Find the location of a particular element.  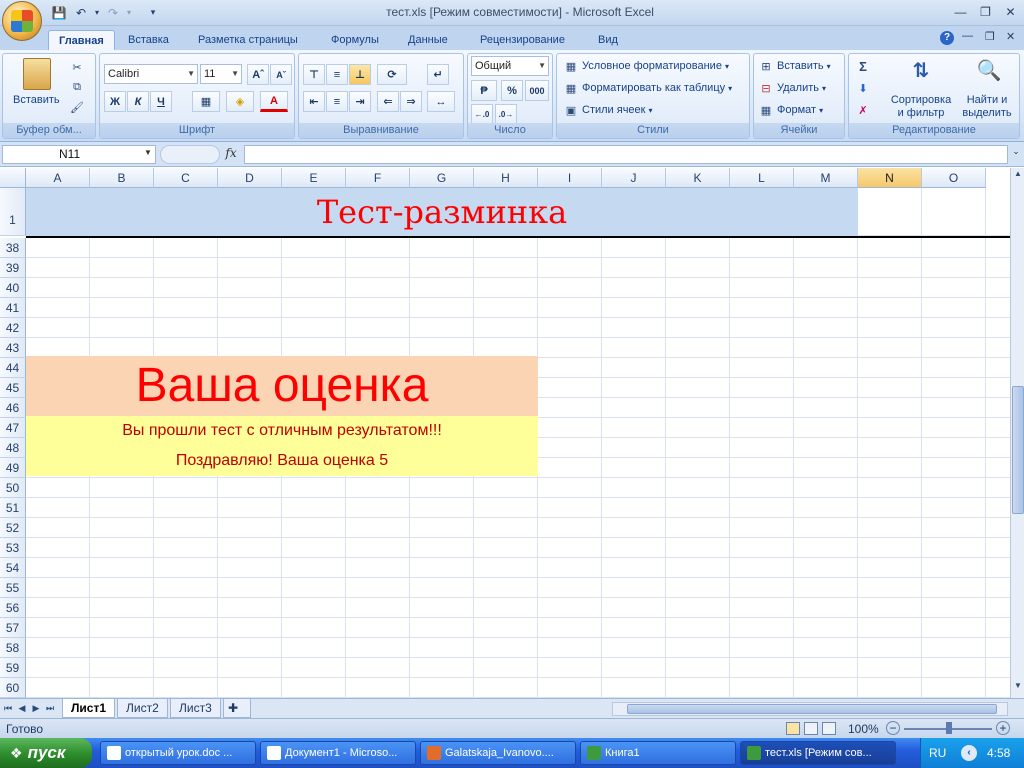

italic-button: К is located at coordinates (138, 101).